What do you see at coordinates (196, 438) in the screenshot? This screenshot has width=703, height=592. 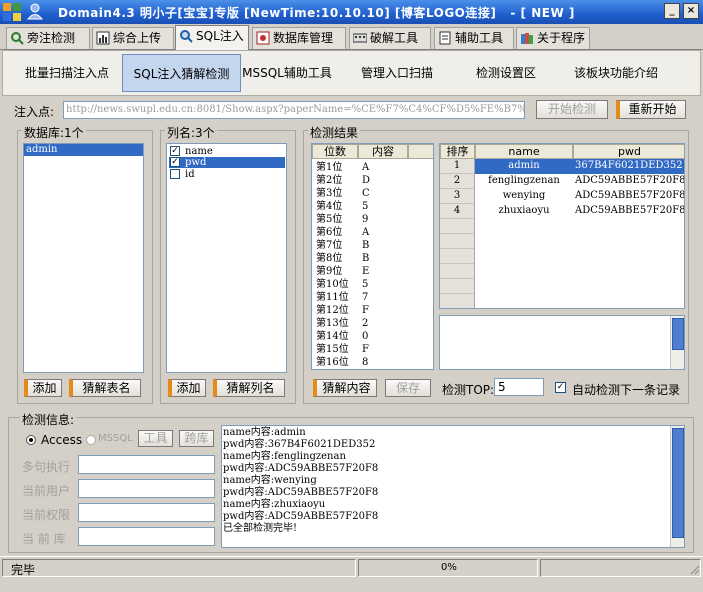 I see `cross-db-button: 跨库` at bounding box center [196, 438].